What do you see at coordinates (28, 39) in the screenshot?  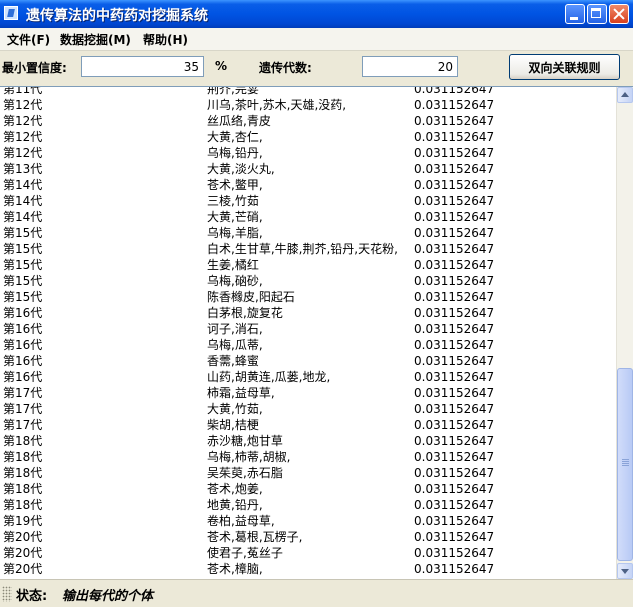 I see `menu-file: 文件(F)` at bounding box center [28, 39].